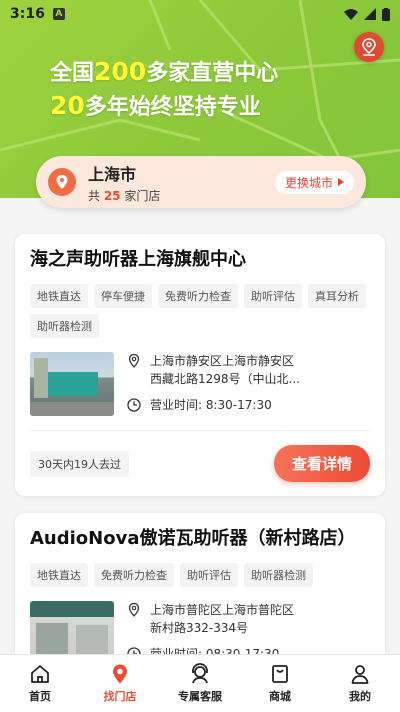 This screenshot has width=400, height=712. I want to click on store-title: AudioNova傲诺瓦助听器（新村路店）, so click(193, 538).